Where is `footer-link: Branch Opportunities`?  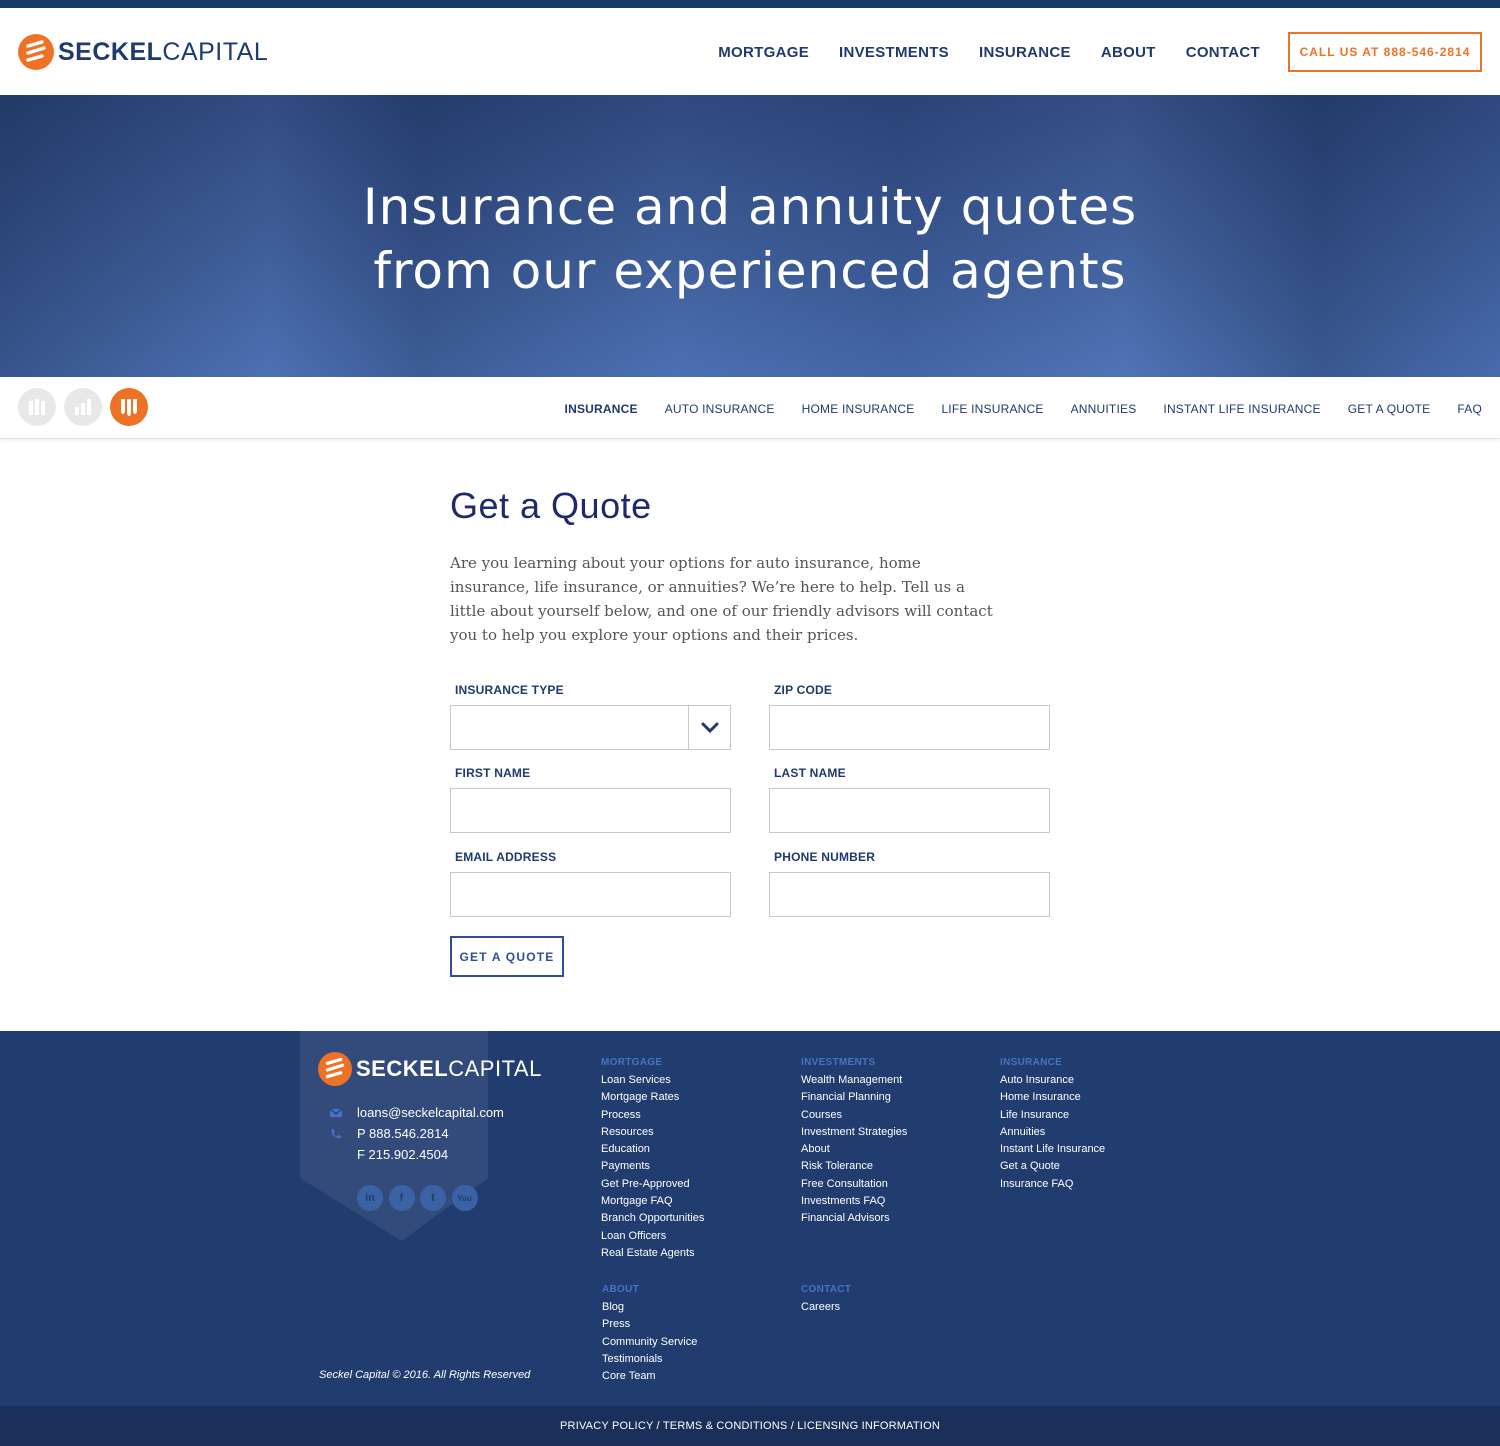 footer-link: Branch Opportunities is located at coordinates (652, 1218).